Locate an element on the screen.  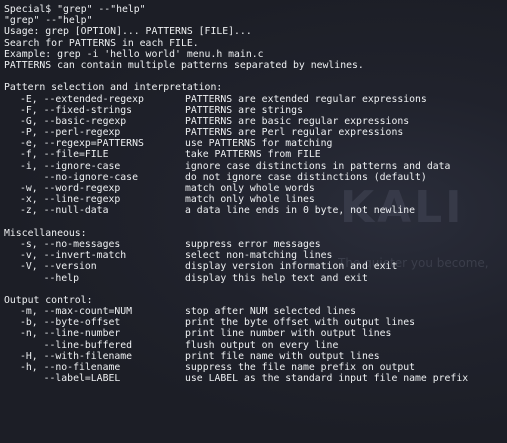
option-description: take PATTERNS from FILE is located at coordinates (253, 155).